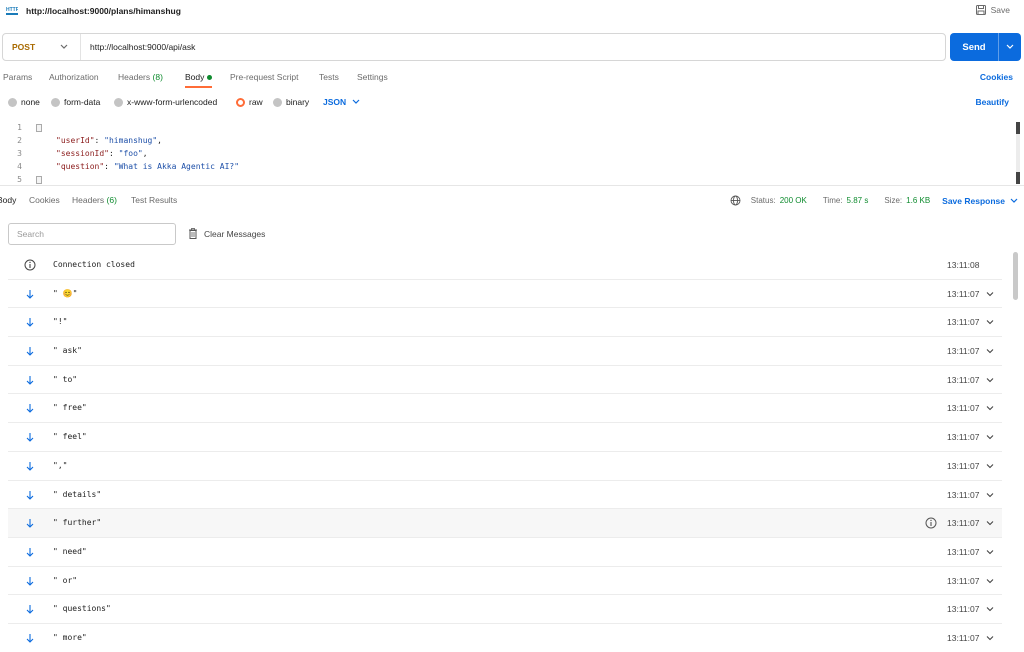 The height and width of the screenshot is (652, 1024). Describe the element at coordinates (505, 552) in the screenshot. I see `message-row: " need" 13:11:07` at that location.